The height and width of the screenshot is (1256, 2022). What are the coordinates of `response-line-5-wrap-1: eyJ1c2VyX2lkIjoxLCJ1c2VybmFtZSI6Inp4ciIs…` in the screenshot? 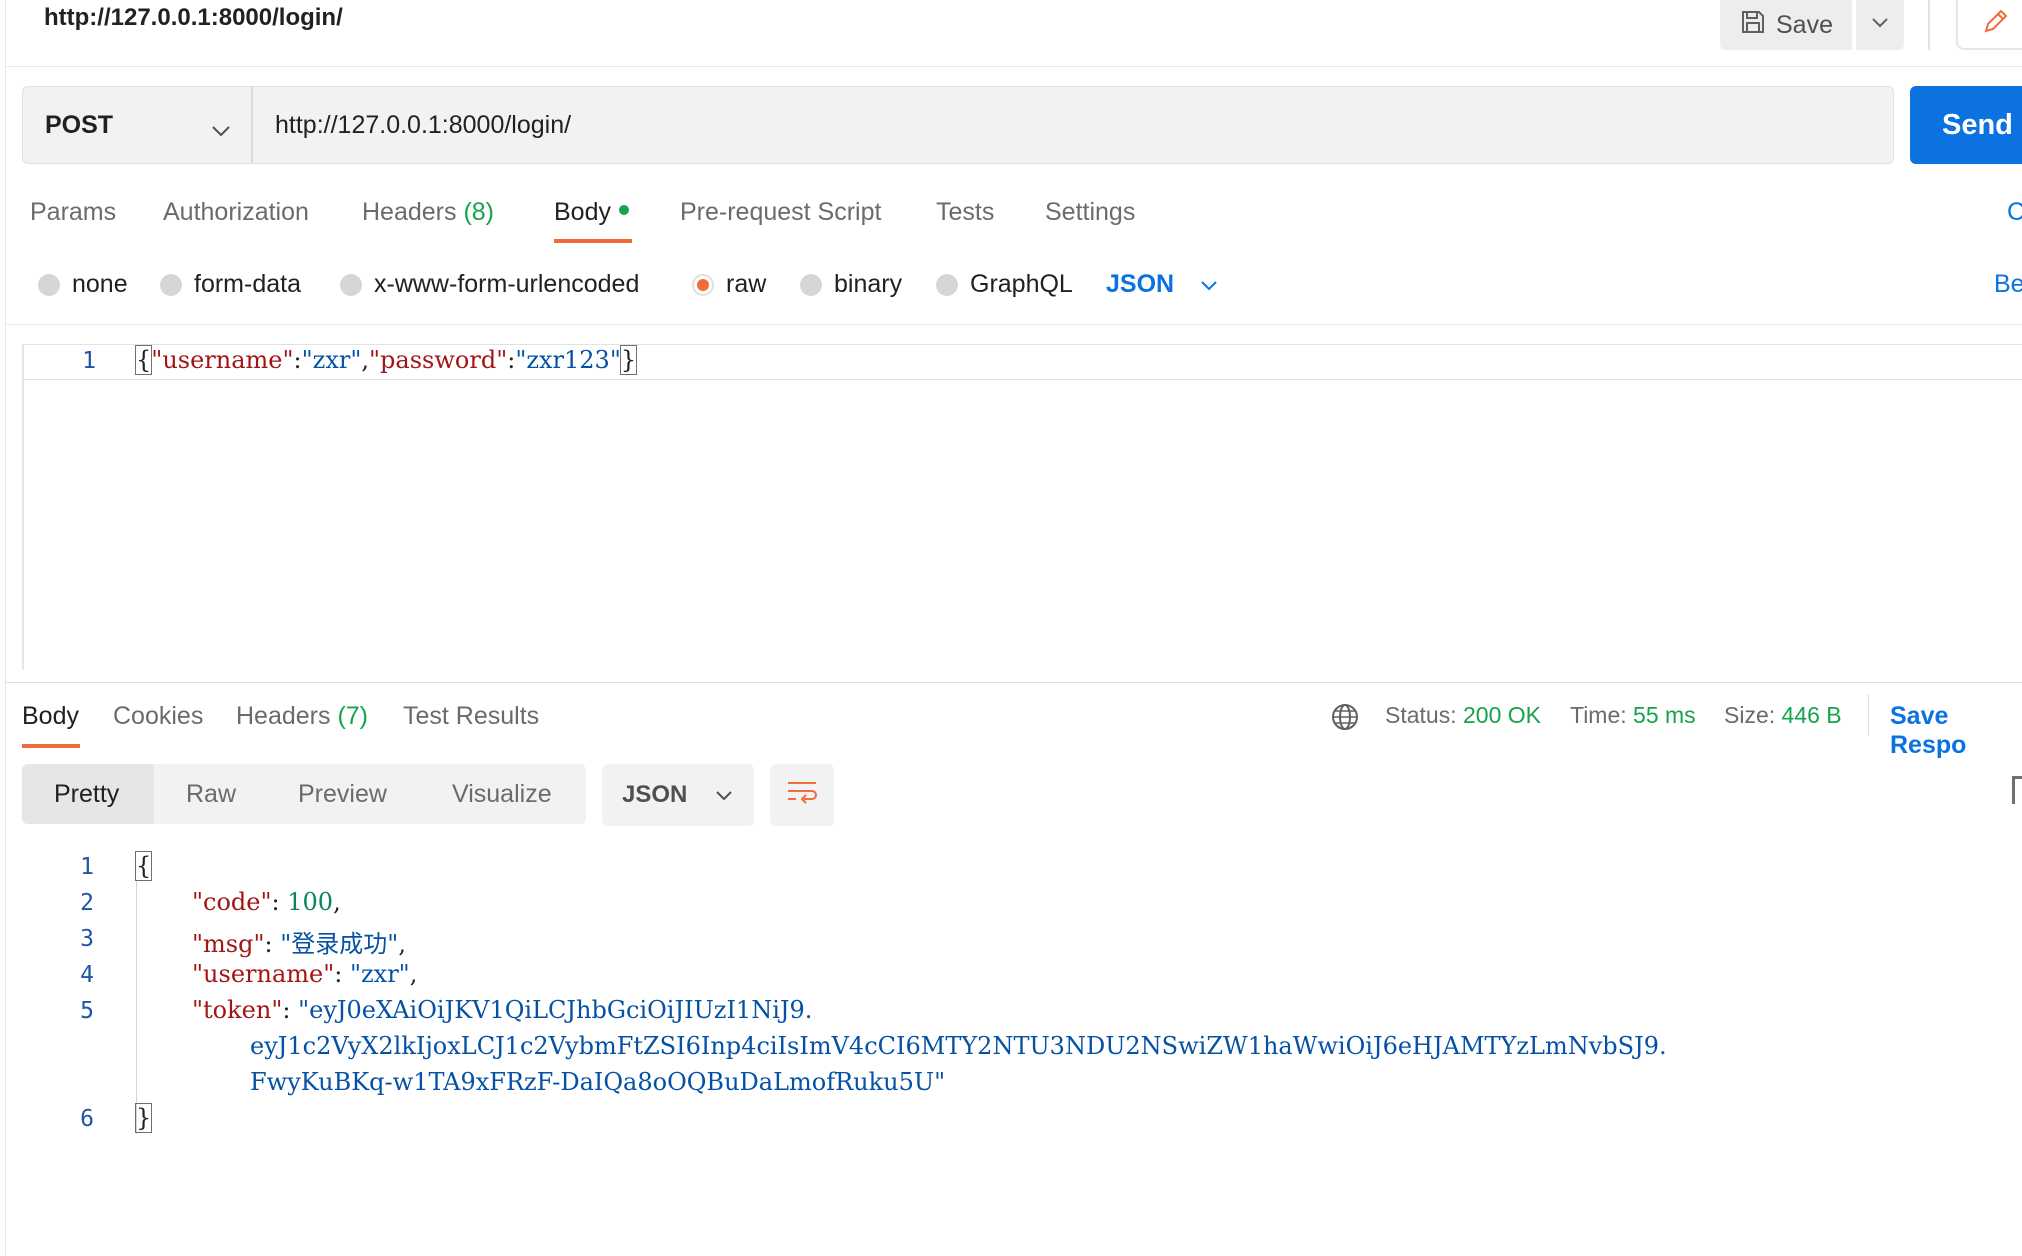 It's located at (958, 1046).